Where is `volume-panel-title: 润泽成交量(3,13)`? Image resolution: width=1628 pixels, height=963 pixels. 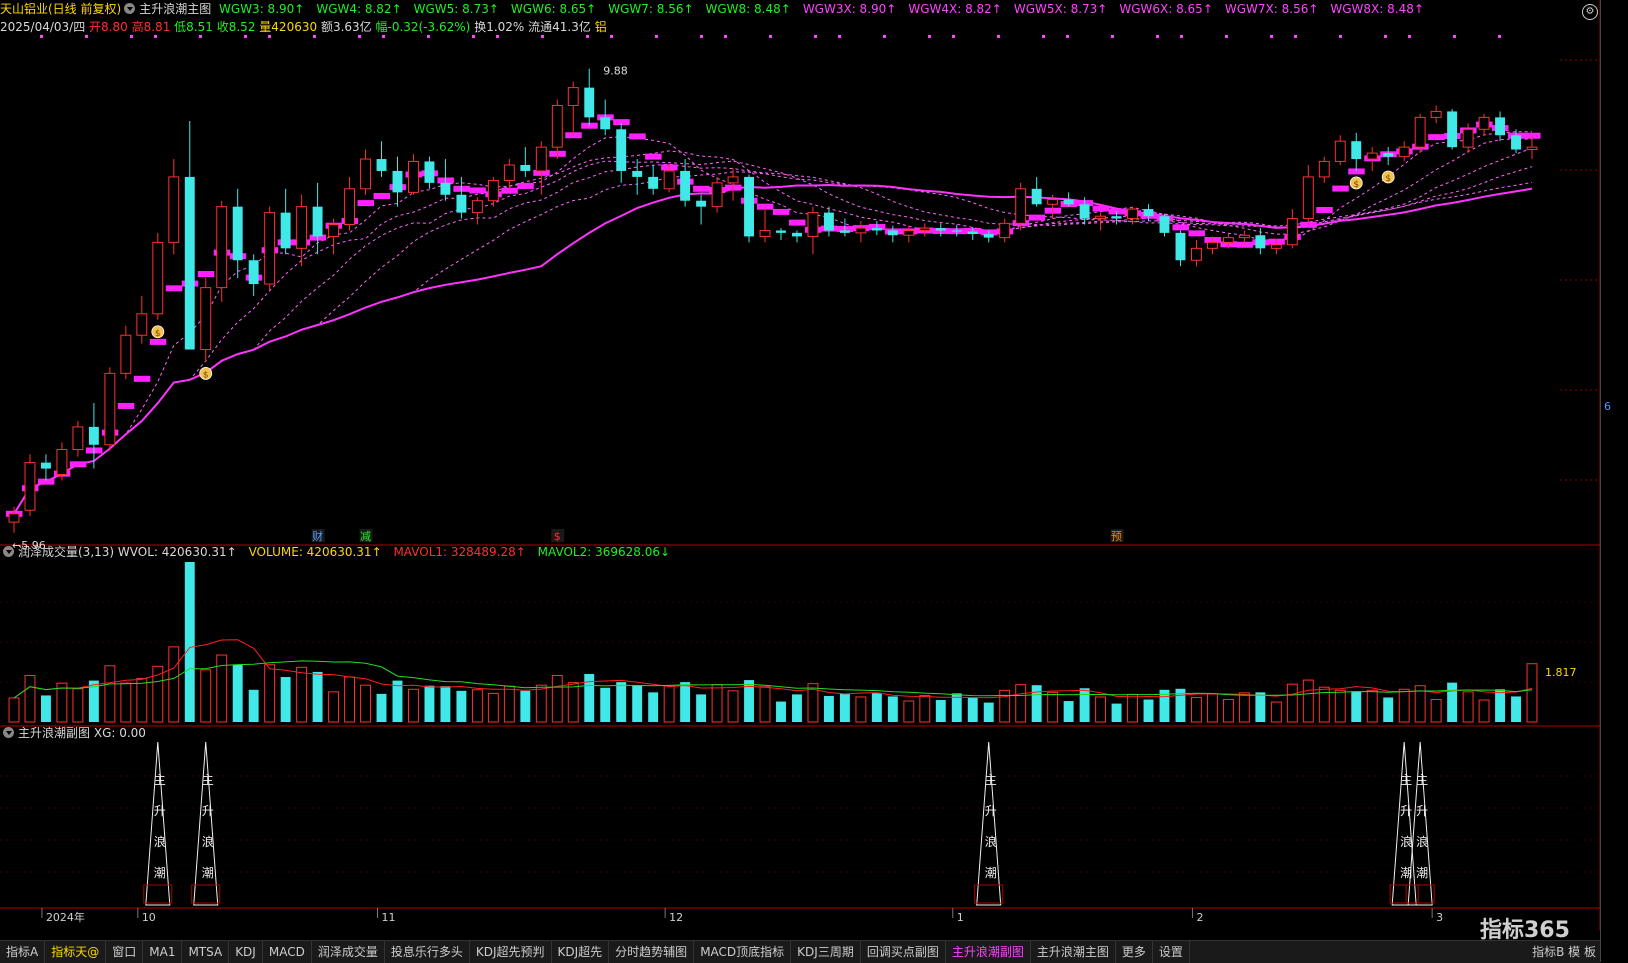 volume-panel-title: 润泽成交量(3,13) is located at coordinates (66, 552).